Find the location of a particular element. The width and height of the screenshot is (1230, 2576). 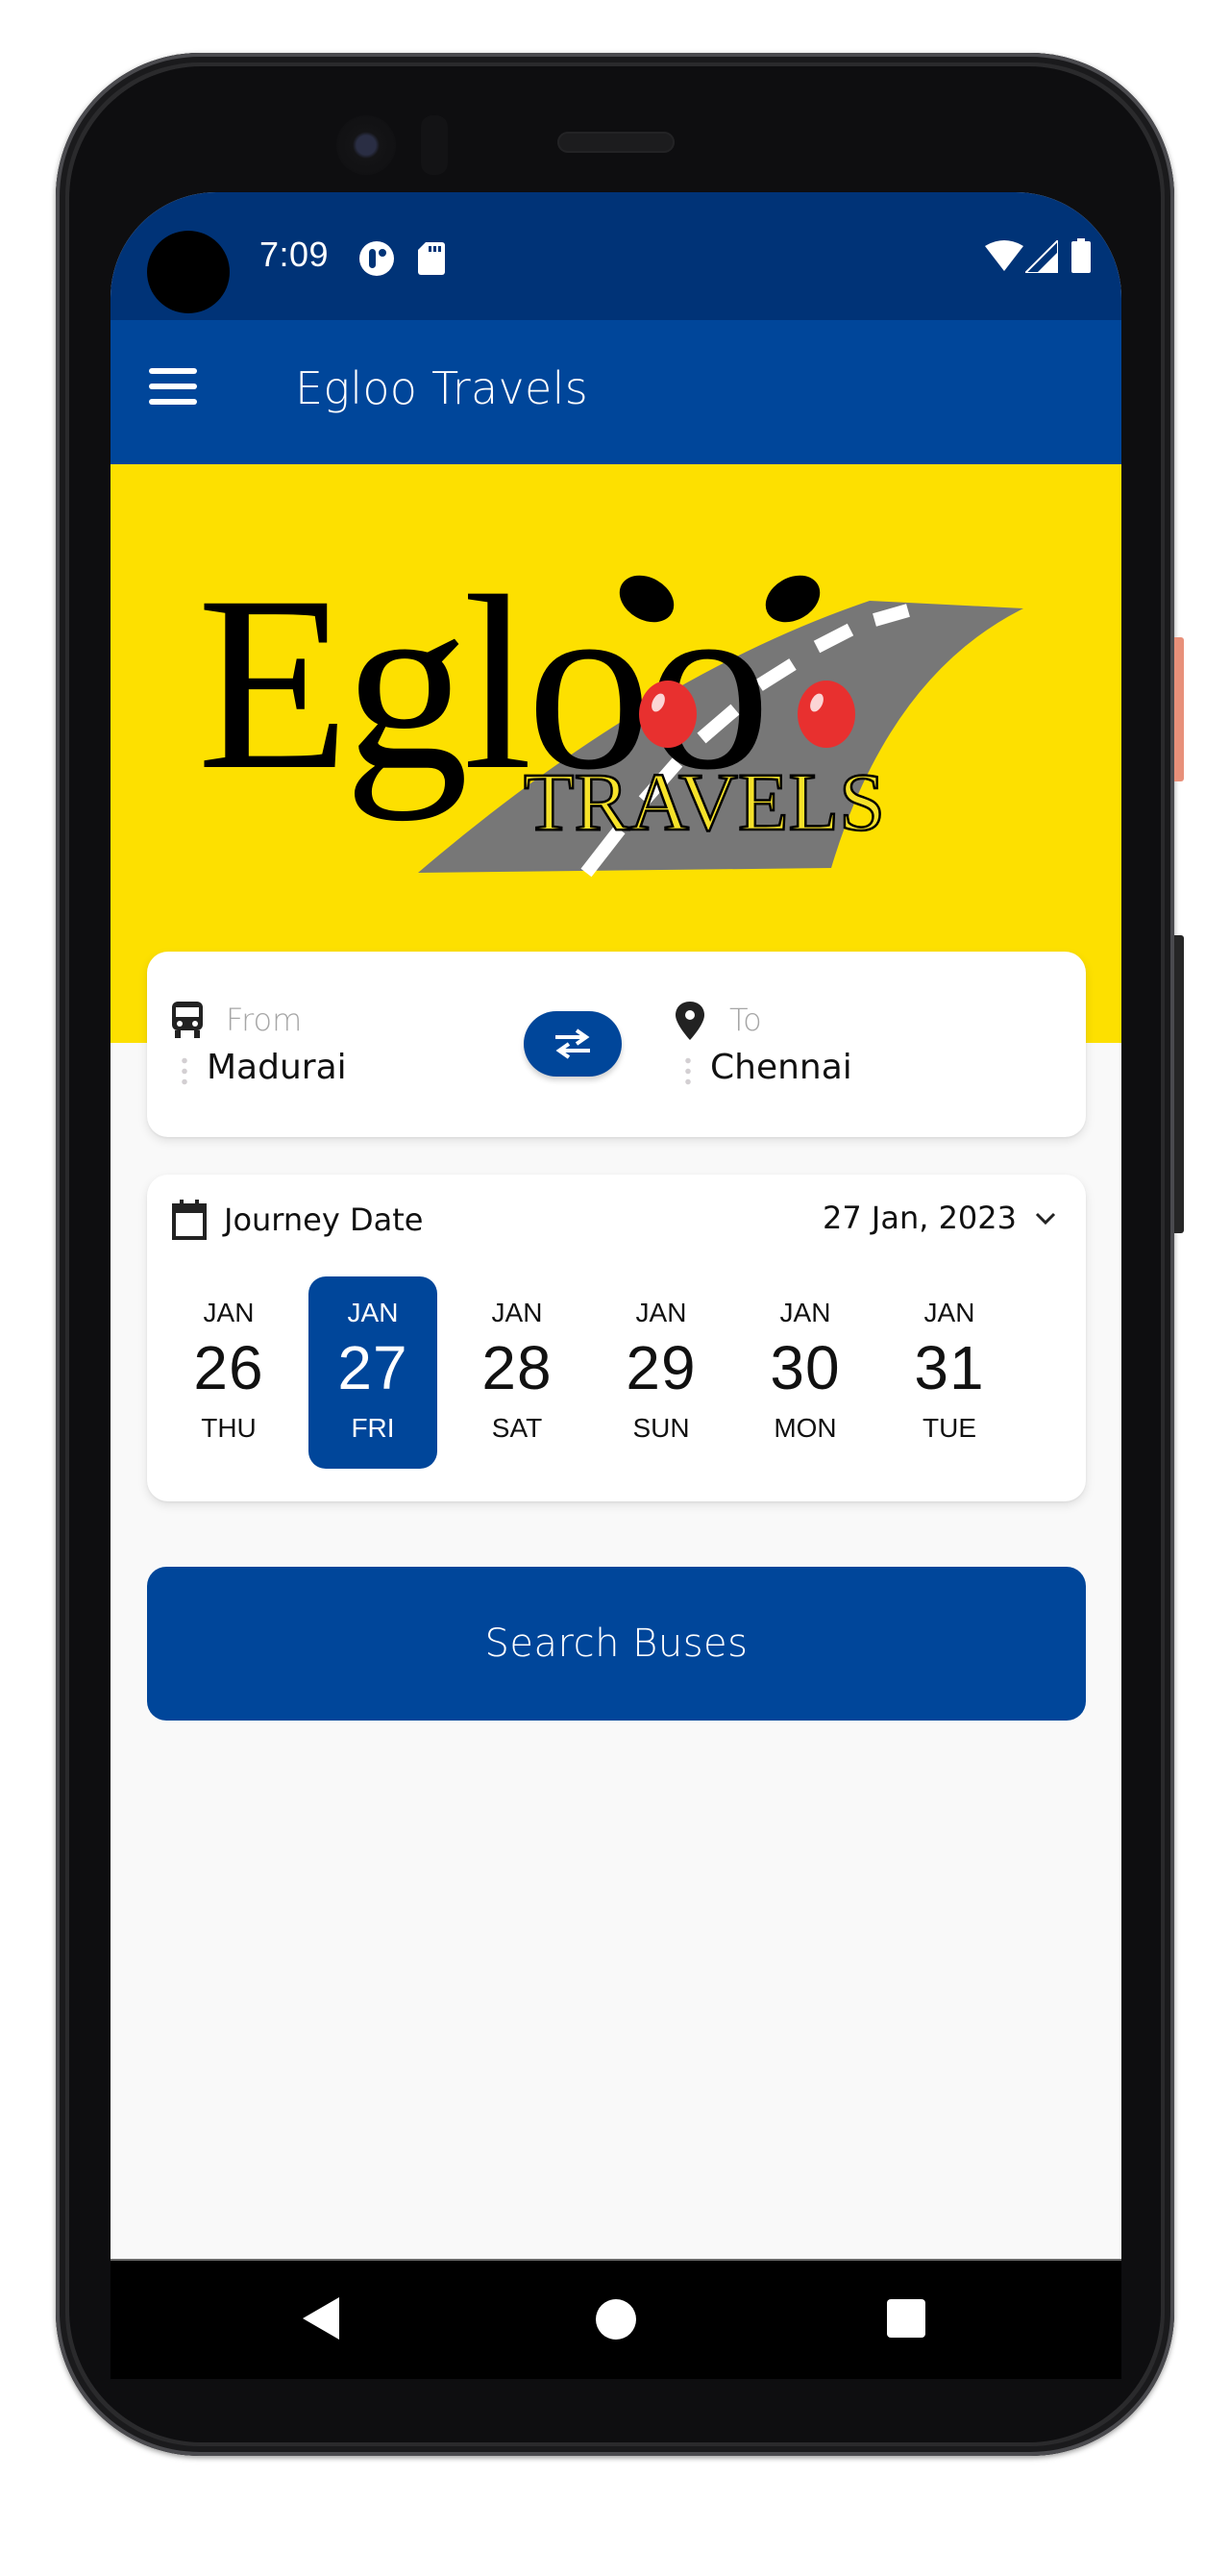

app-title: Egloo Travels is located at coordinates (442, 388).